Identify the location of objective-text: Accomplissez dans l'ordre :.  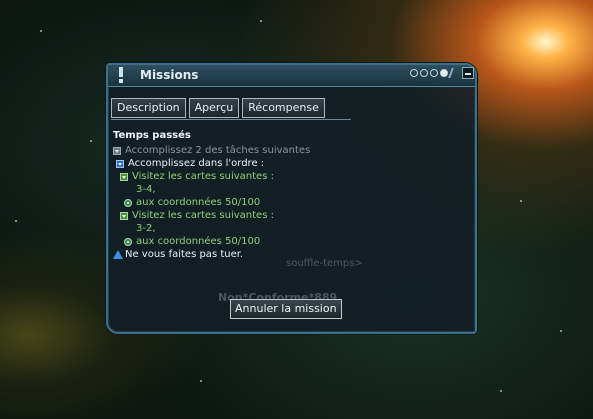
(196, 163).